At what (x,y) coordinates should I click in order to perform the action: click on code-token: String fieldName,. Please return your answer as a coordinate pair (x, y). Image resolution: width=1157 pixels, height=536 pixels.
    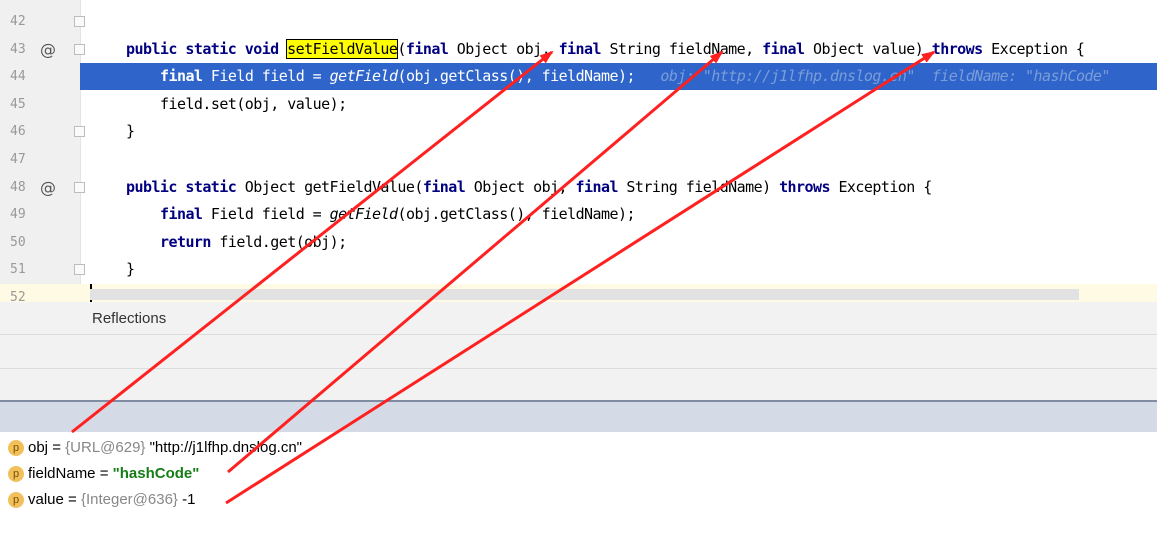
    Looking at the image, I should click on (686, 48).